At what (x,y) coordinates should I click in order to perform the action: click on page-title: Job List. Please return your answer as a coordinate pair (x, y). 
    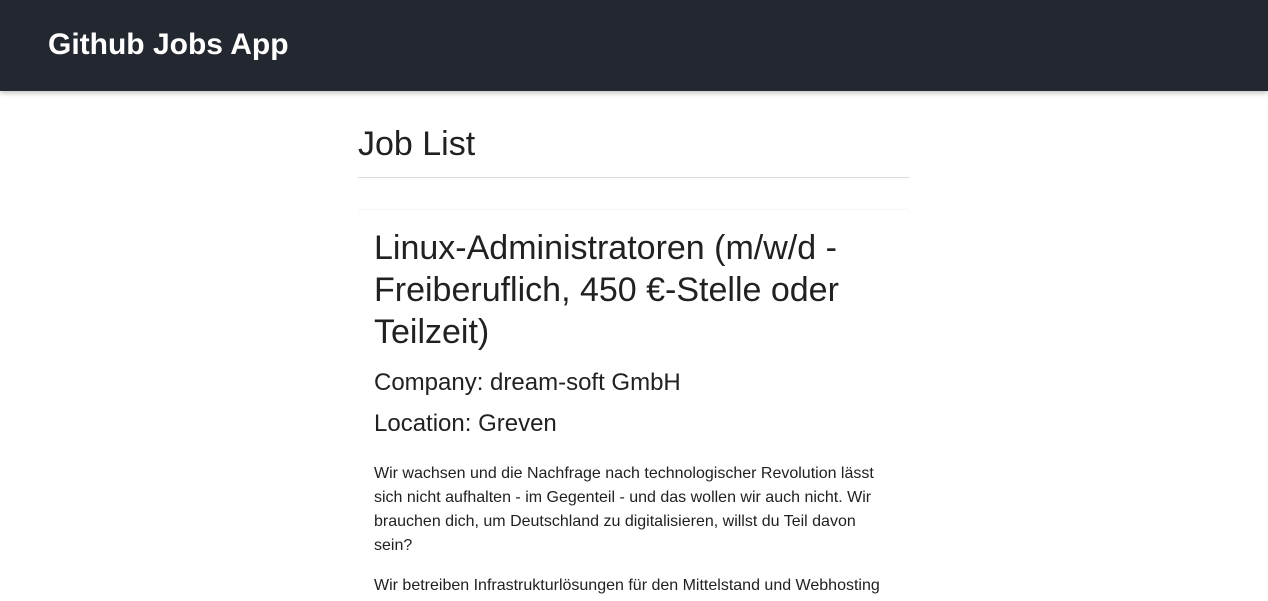
    Looking at the image, I should click on (417, 144).